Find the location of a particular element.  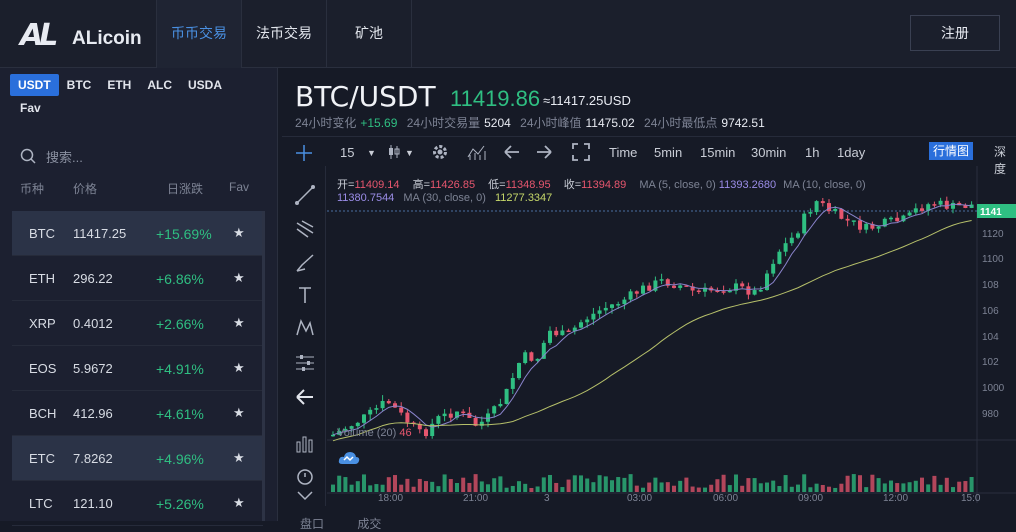

text-tool-icon is located at coordinates (305, 295).